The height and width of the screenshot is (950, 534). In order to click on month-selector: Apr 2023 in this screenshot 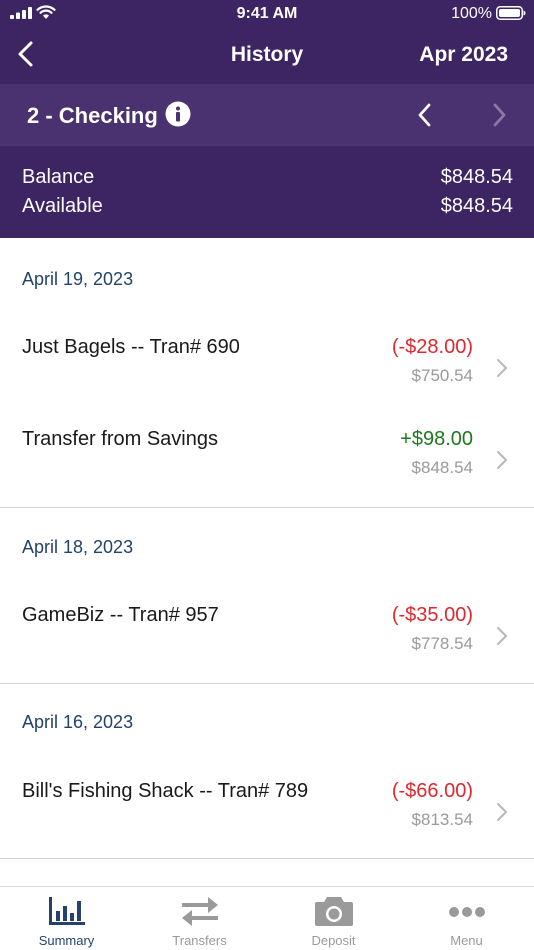, I will do `click(463, 55)`.